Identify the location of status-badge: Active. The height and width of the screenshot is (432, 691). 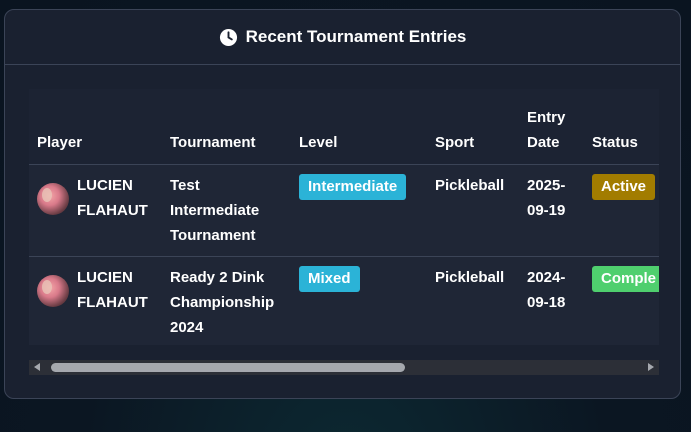
(624, 187).